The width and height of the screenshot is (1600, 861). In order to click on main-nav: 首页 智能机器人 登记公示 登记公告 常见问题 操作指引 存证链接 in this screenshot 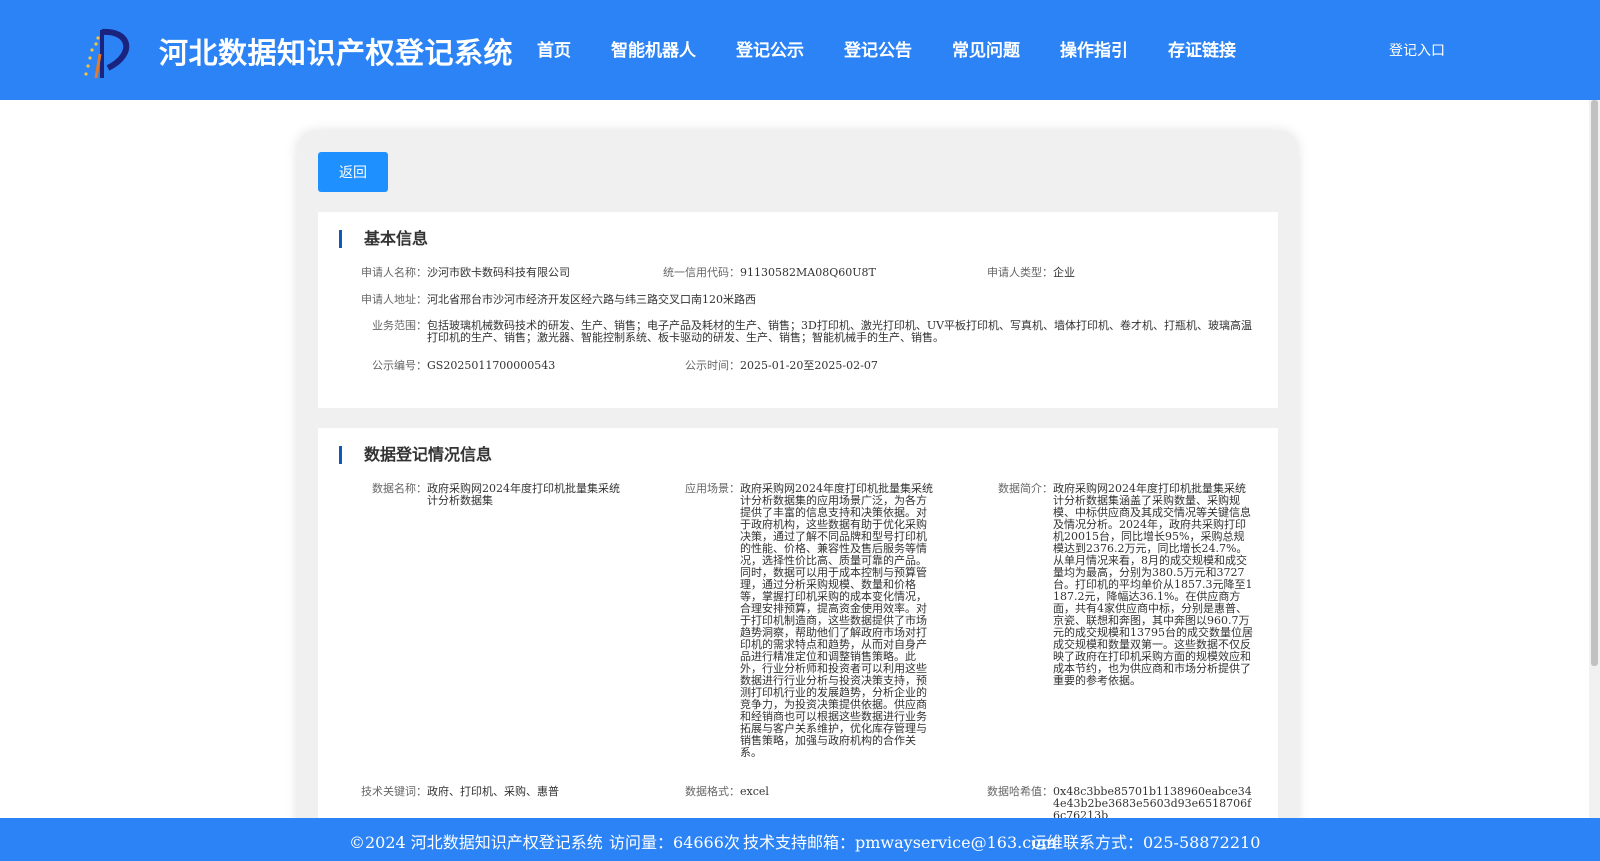, I will do `click(906, 48)`.